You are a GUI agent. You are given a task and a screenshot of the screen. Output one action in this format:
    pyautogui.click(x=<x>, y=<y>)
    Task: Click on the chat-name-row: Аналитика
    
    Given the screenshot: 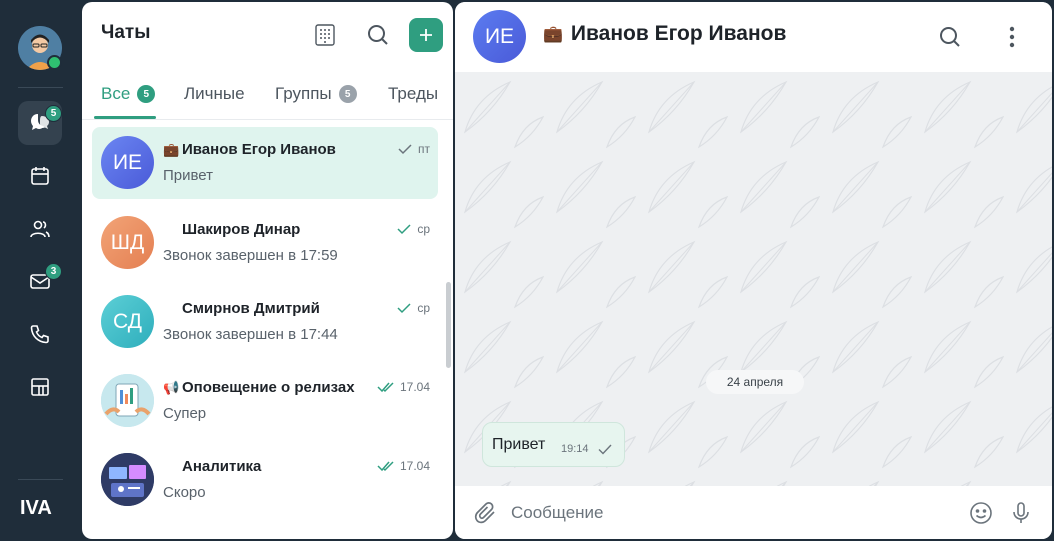 What is the action you would take?
    pyautogui.click(x=212, y=466)
    